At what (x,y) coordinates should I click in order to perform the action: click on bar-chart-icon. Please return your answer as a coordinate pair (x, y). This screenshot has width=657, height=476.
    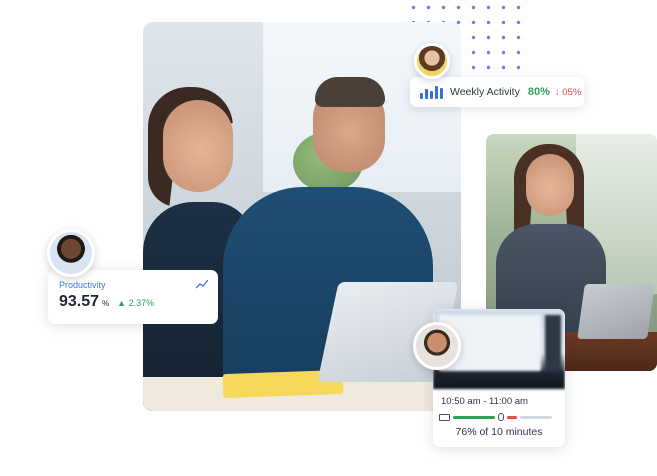
    Looking at the image, I should click on (431, 92).